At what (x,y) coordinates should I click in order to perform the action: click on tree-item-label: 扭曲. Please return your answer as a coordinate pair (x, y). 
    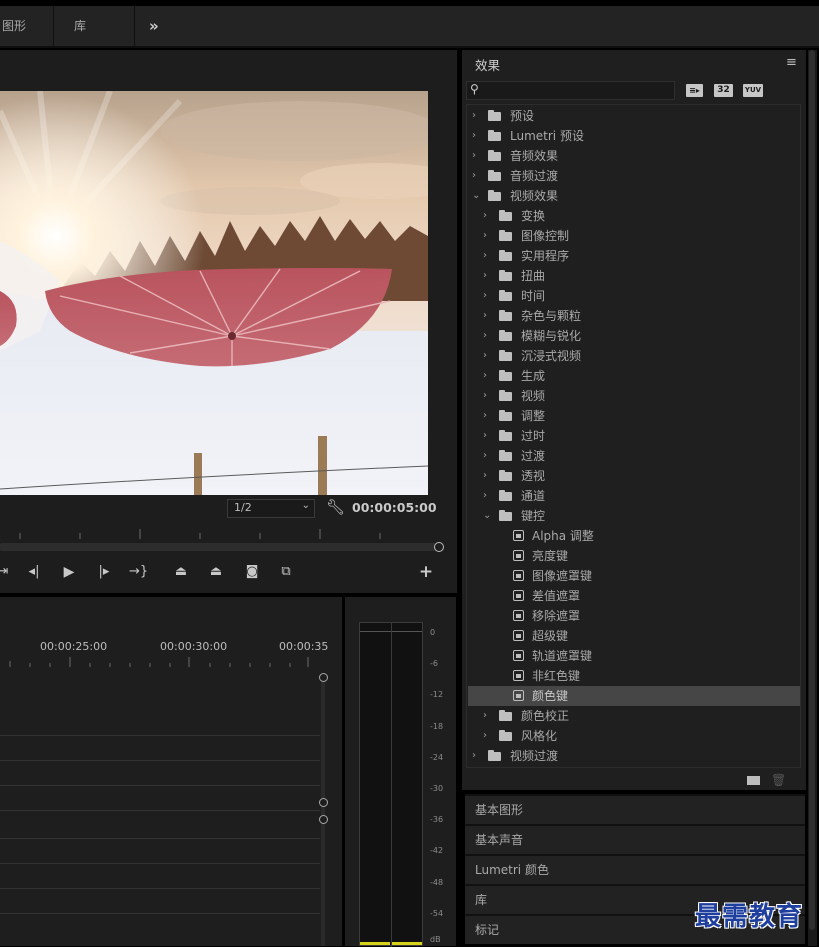
    Looking at the image, I should click on (533, 276).